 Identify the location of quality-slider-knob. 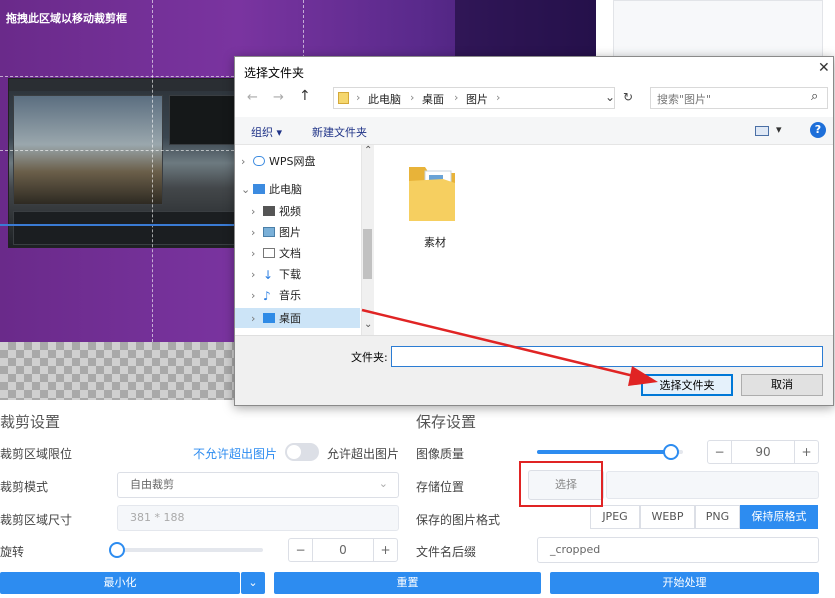
(671, 452).